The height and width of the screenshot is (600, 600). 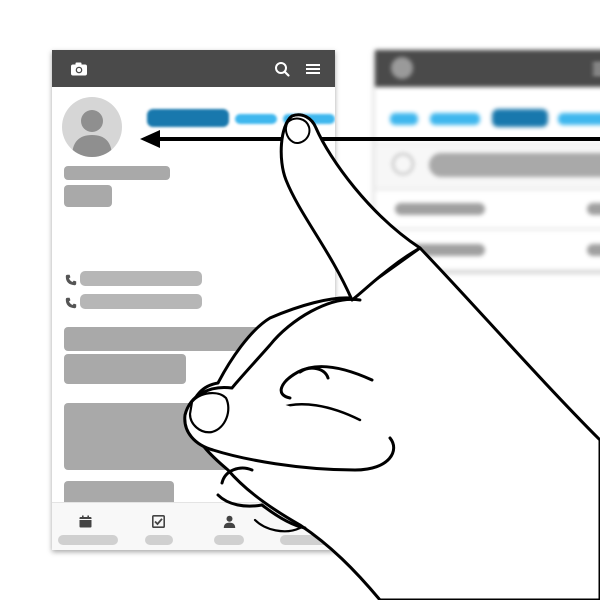 What do you see at coordinates (370, 139) in the screenshot?
I see `swipe-arrow-icon` at bounding box center [370, 139].